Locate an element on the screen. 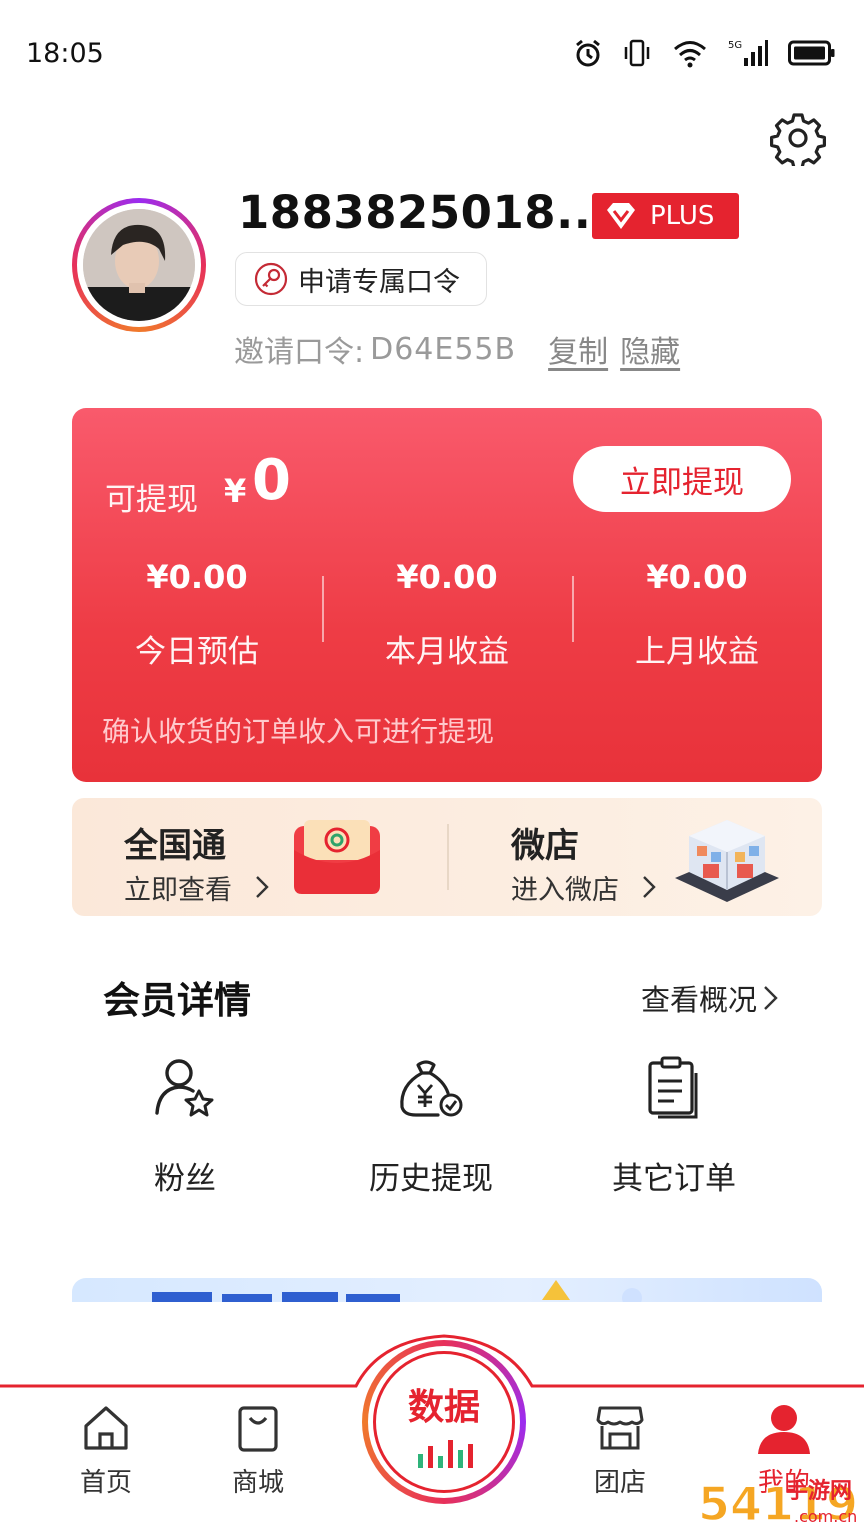 This screenshot has width=864, height=1536. tab-group-store: 团店 is located at coordinates (620, 1450).